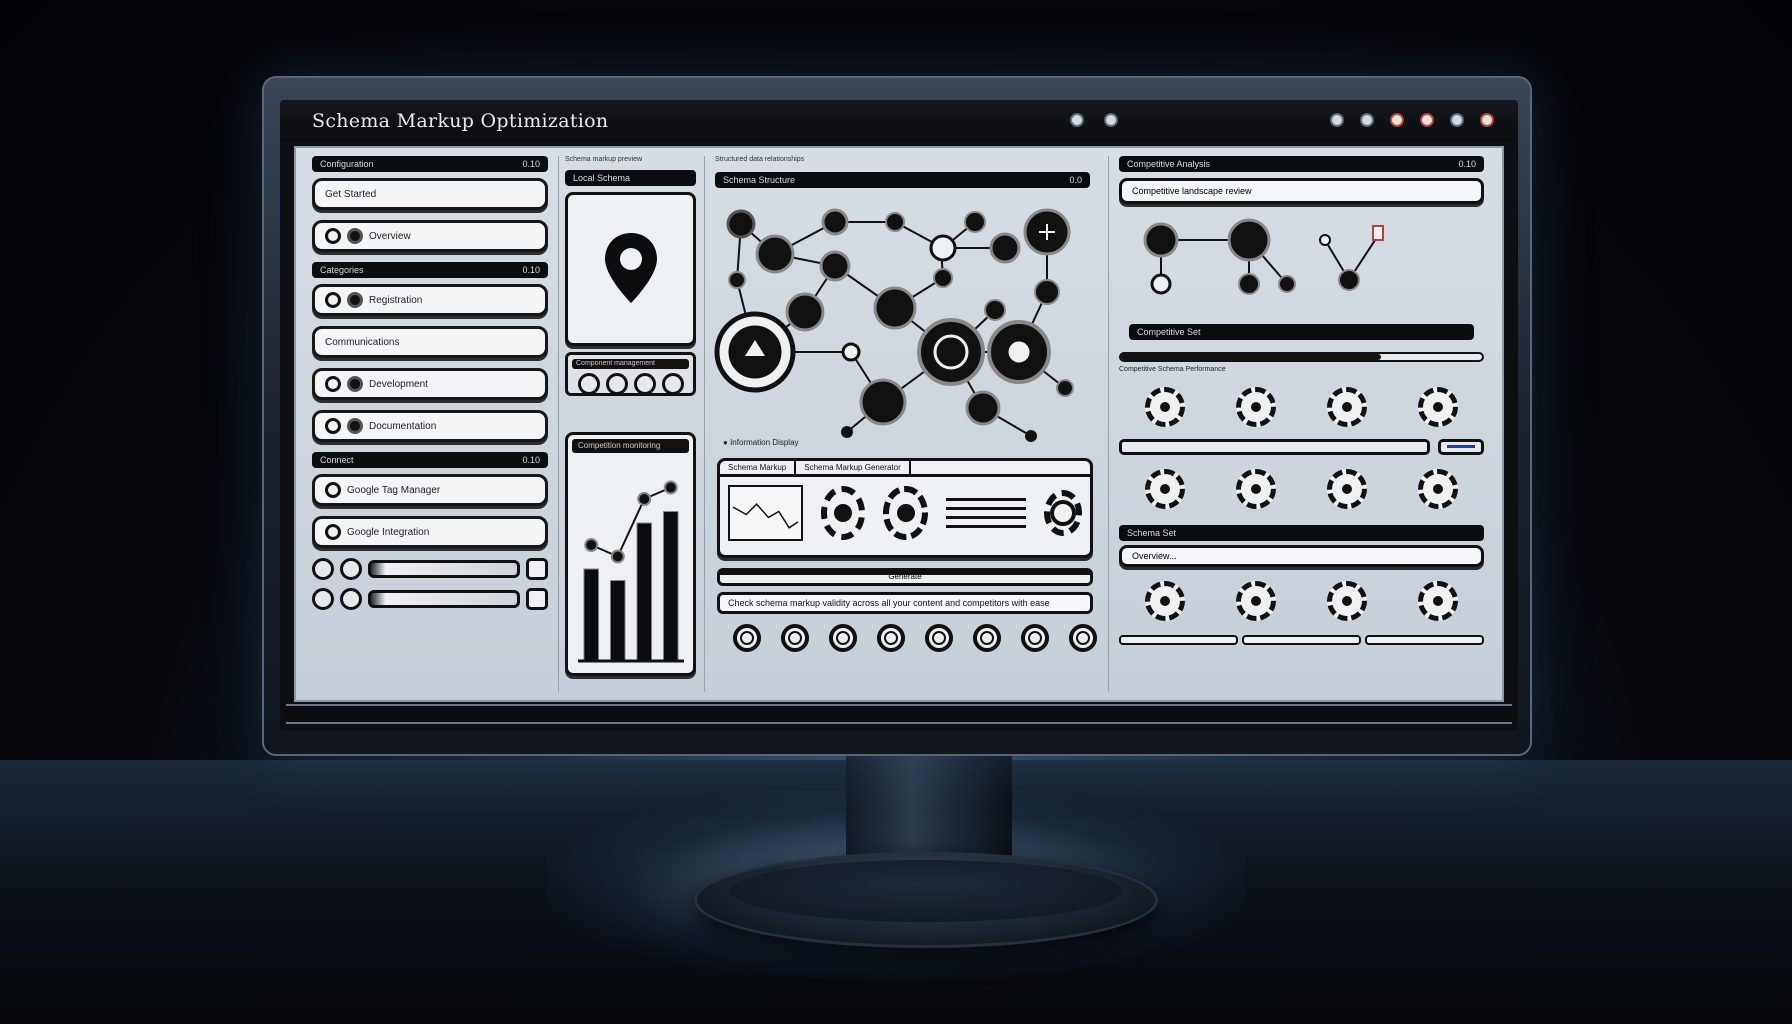 This screenshot has width=1792, height=1024. I want to click on sidebar-item-communications: Communications, so click(430, 342).